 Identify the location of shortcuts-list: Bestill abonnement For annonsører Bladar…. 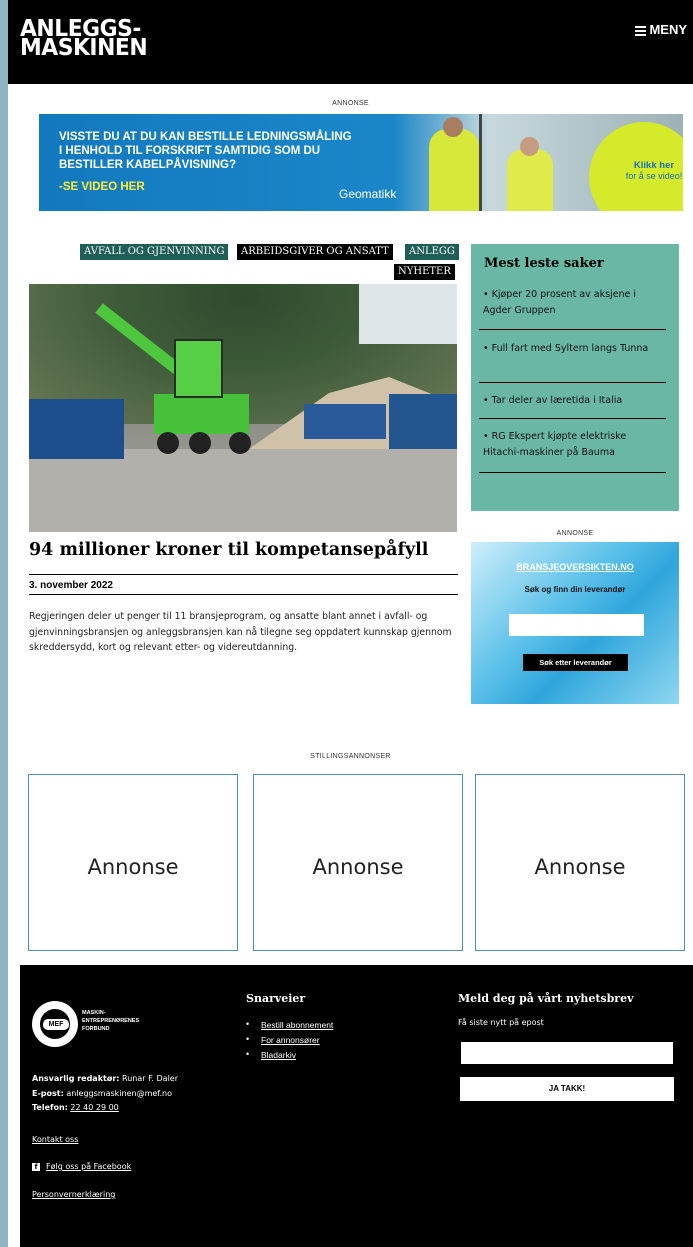
(289, 1040).